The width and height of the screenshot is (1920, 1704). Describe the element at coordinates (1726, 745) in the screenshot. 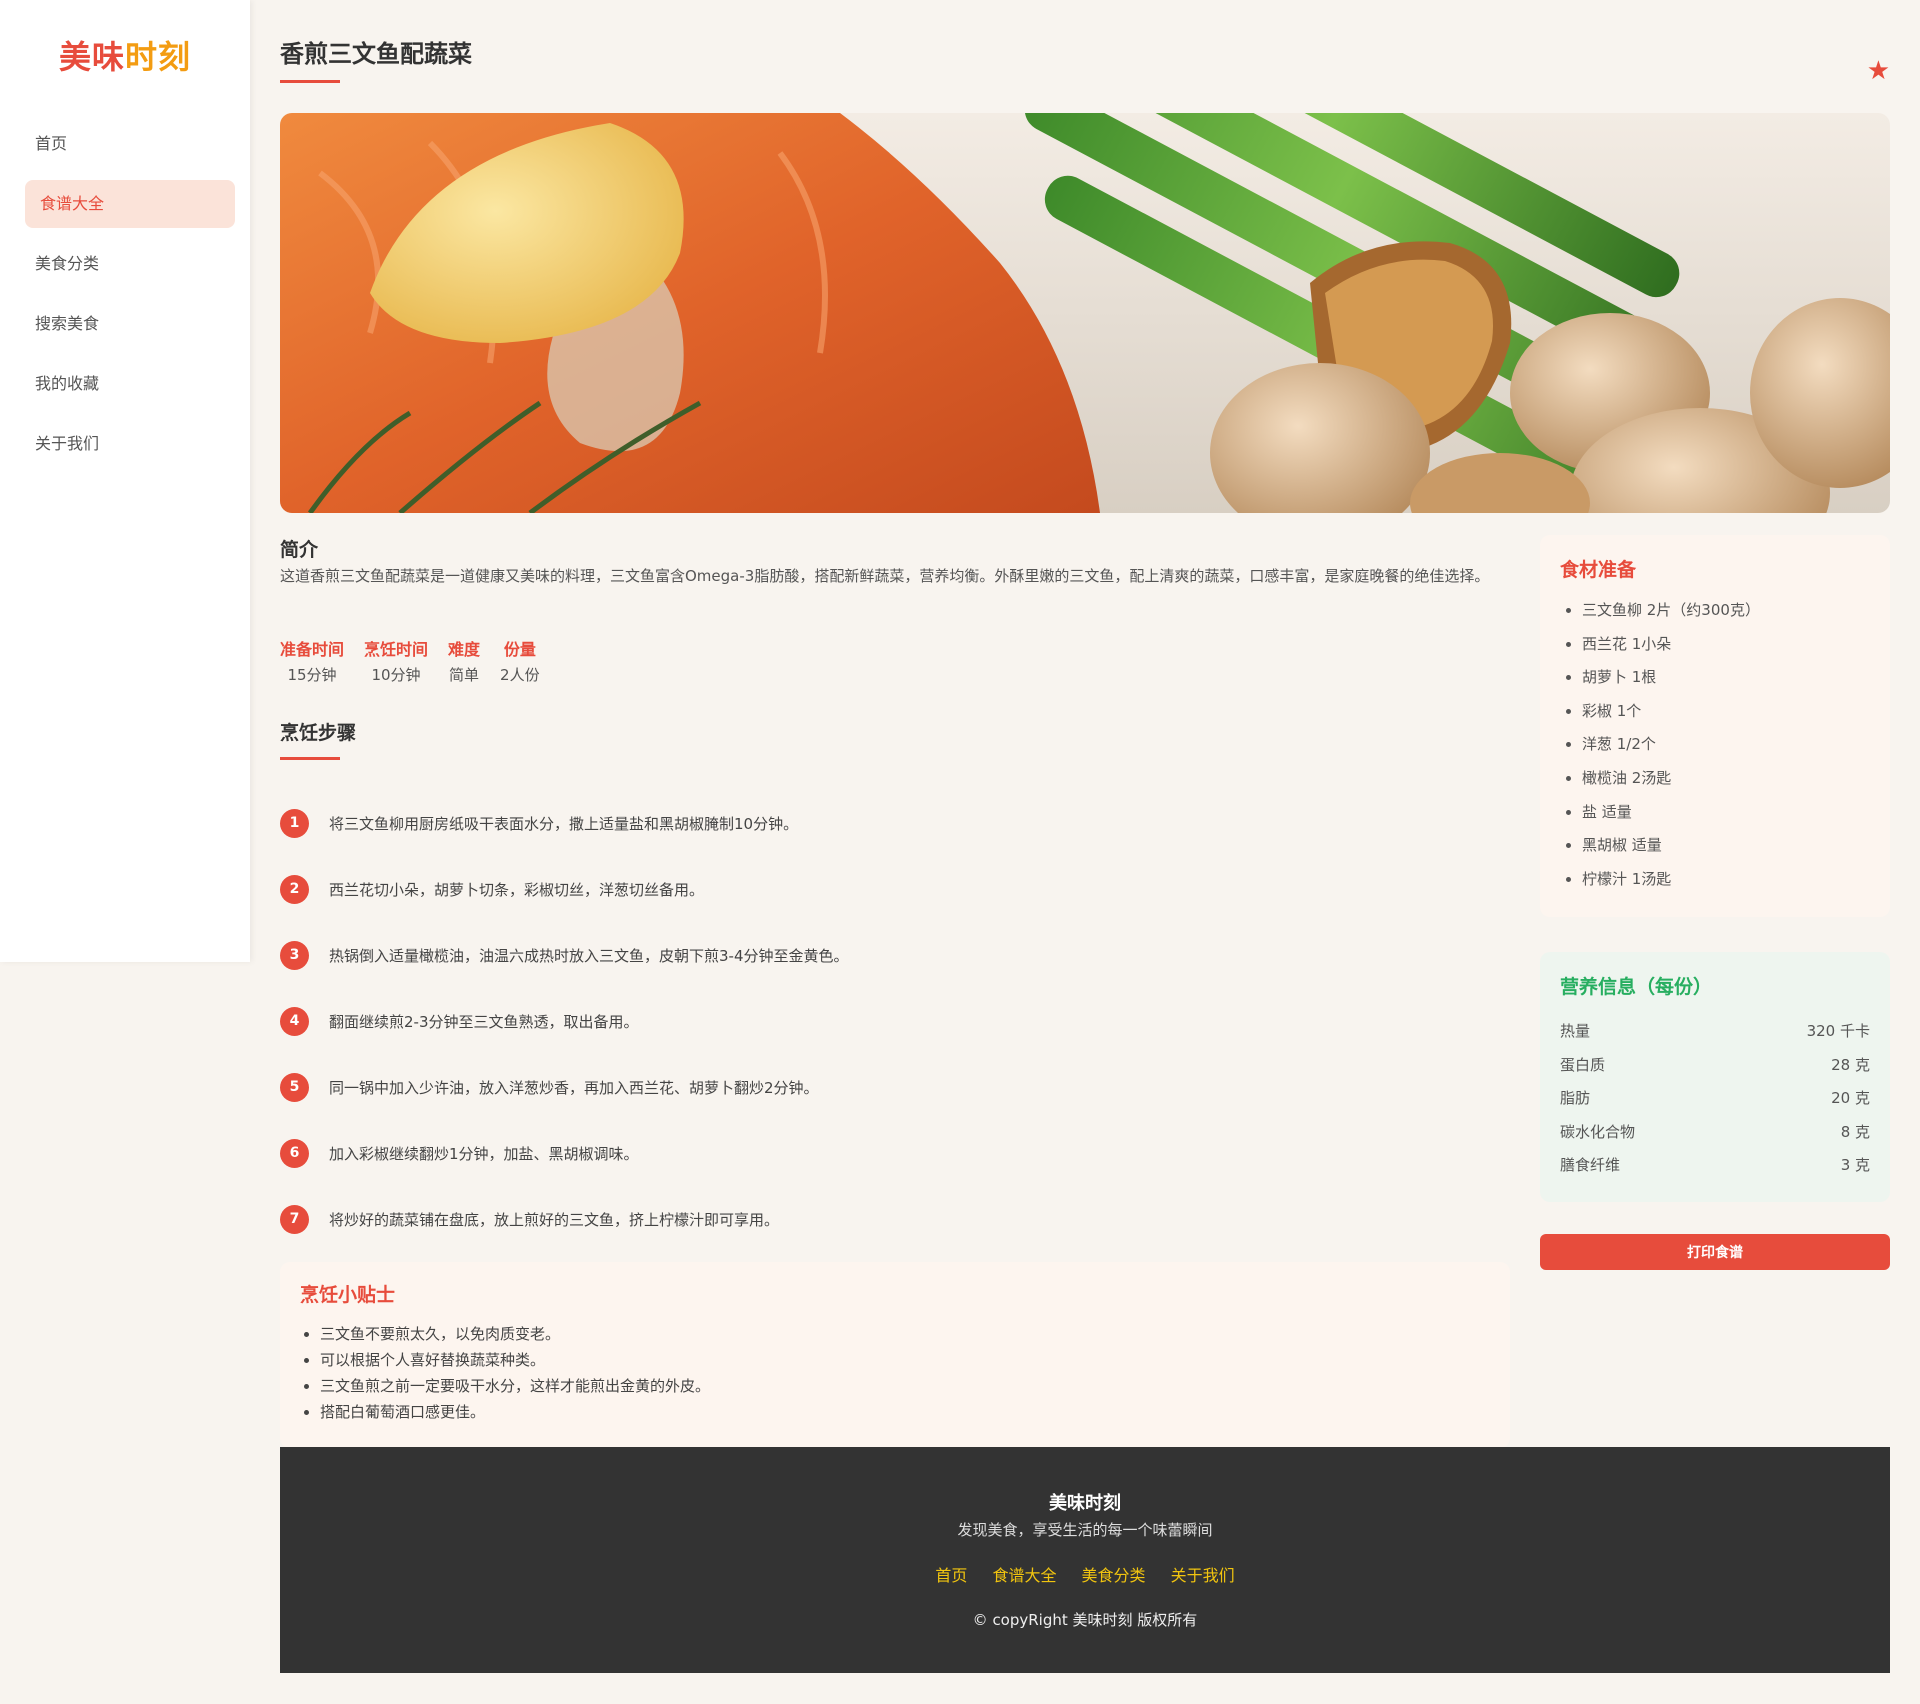

I see `ingredient-item: 洋葱 1/2个` at that location.